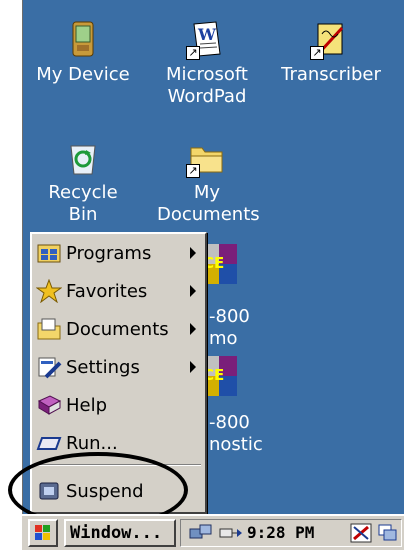 The height and width of the screenshot is (550, 414). I want to click on menu-item-programs: Programs, so click(119, 253).